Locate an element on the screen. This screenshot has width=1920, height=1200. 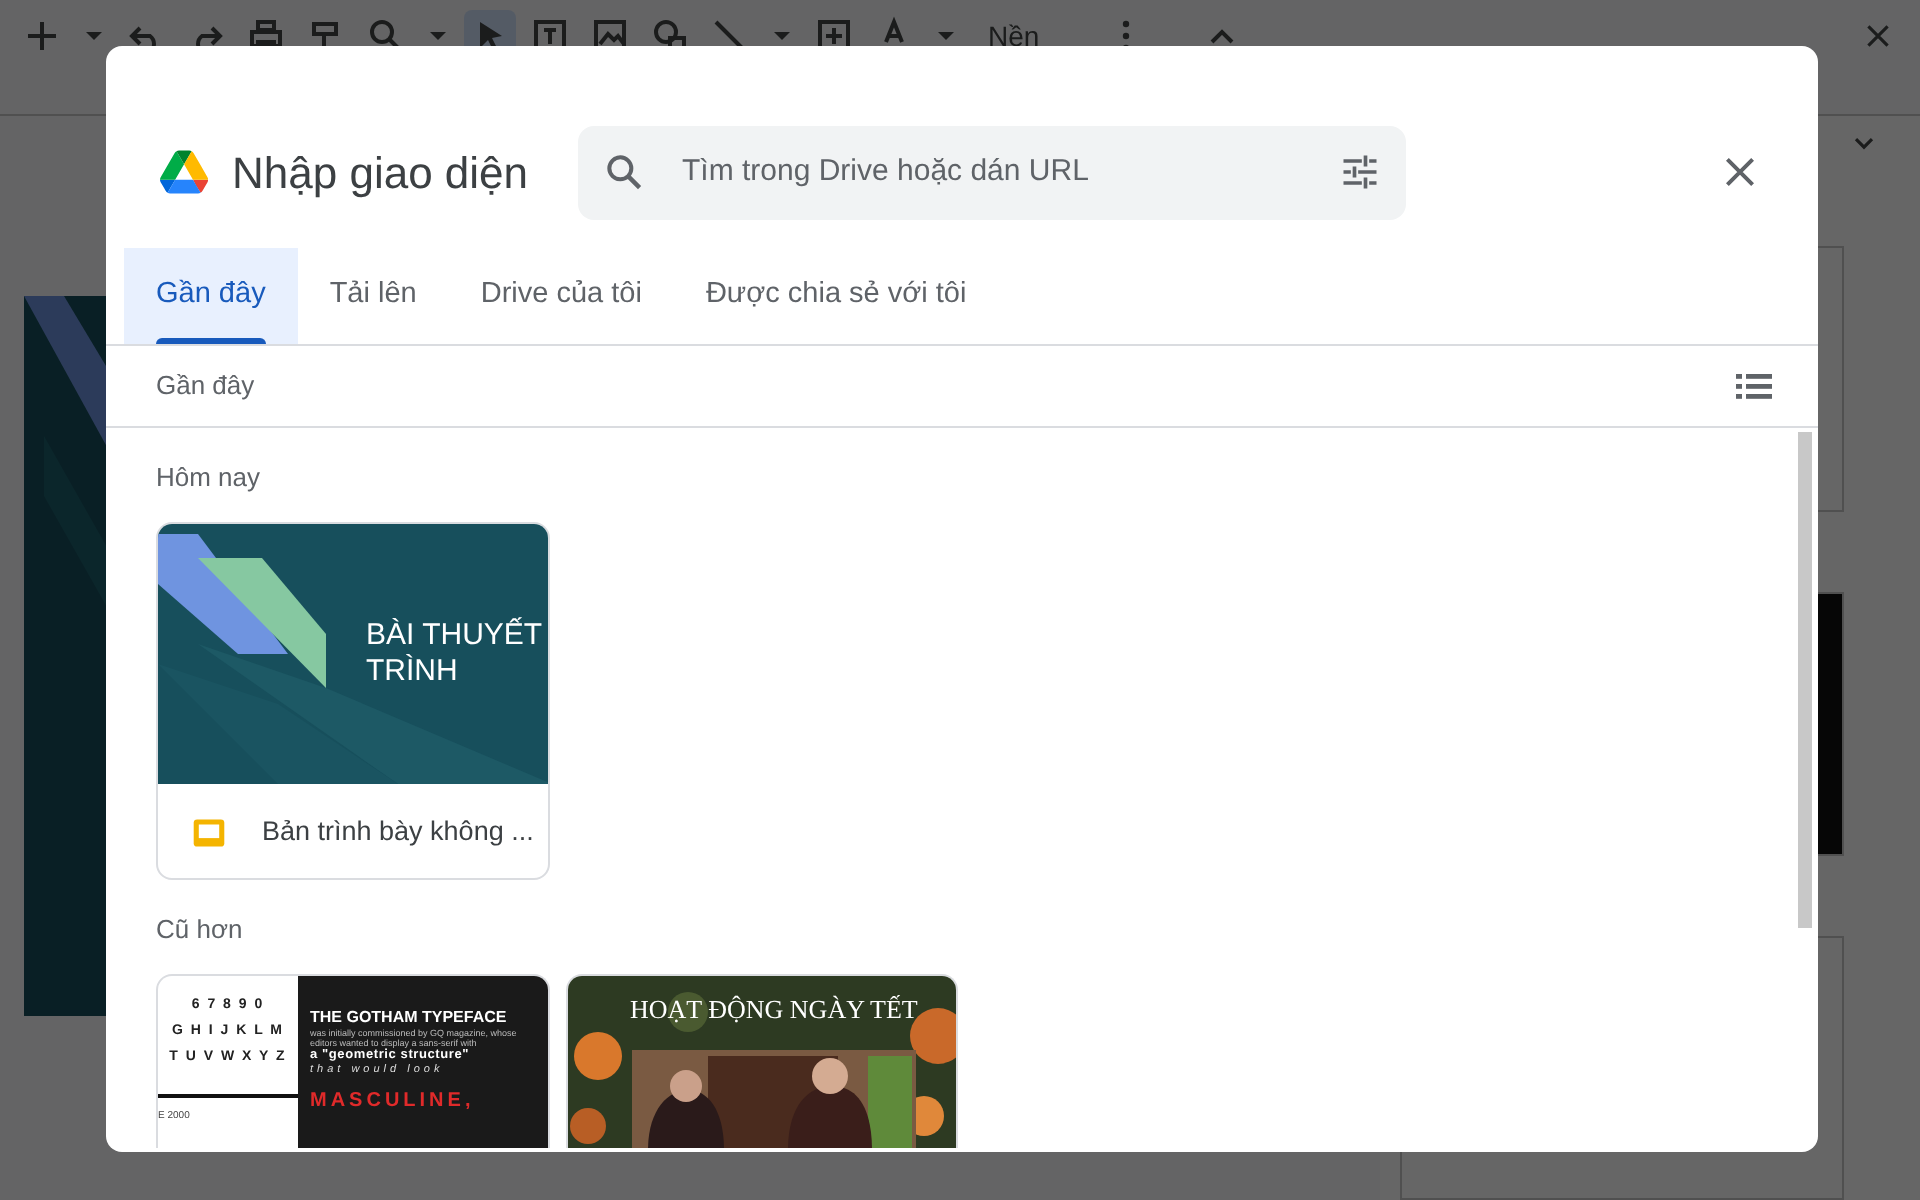
drive-logo-icon is located at coordinates (184, 172).